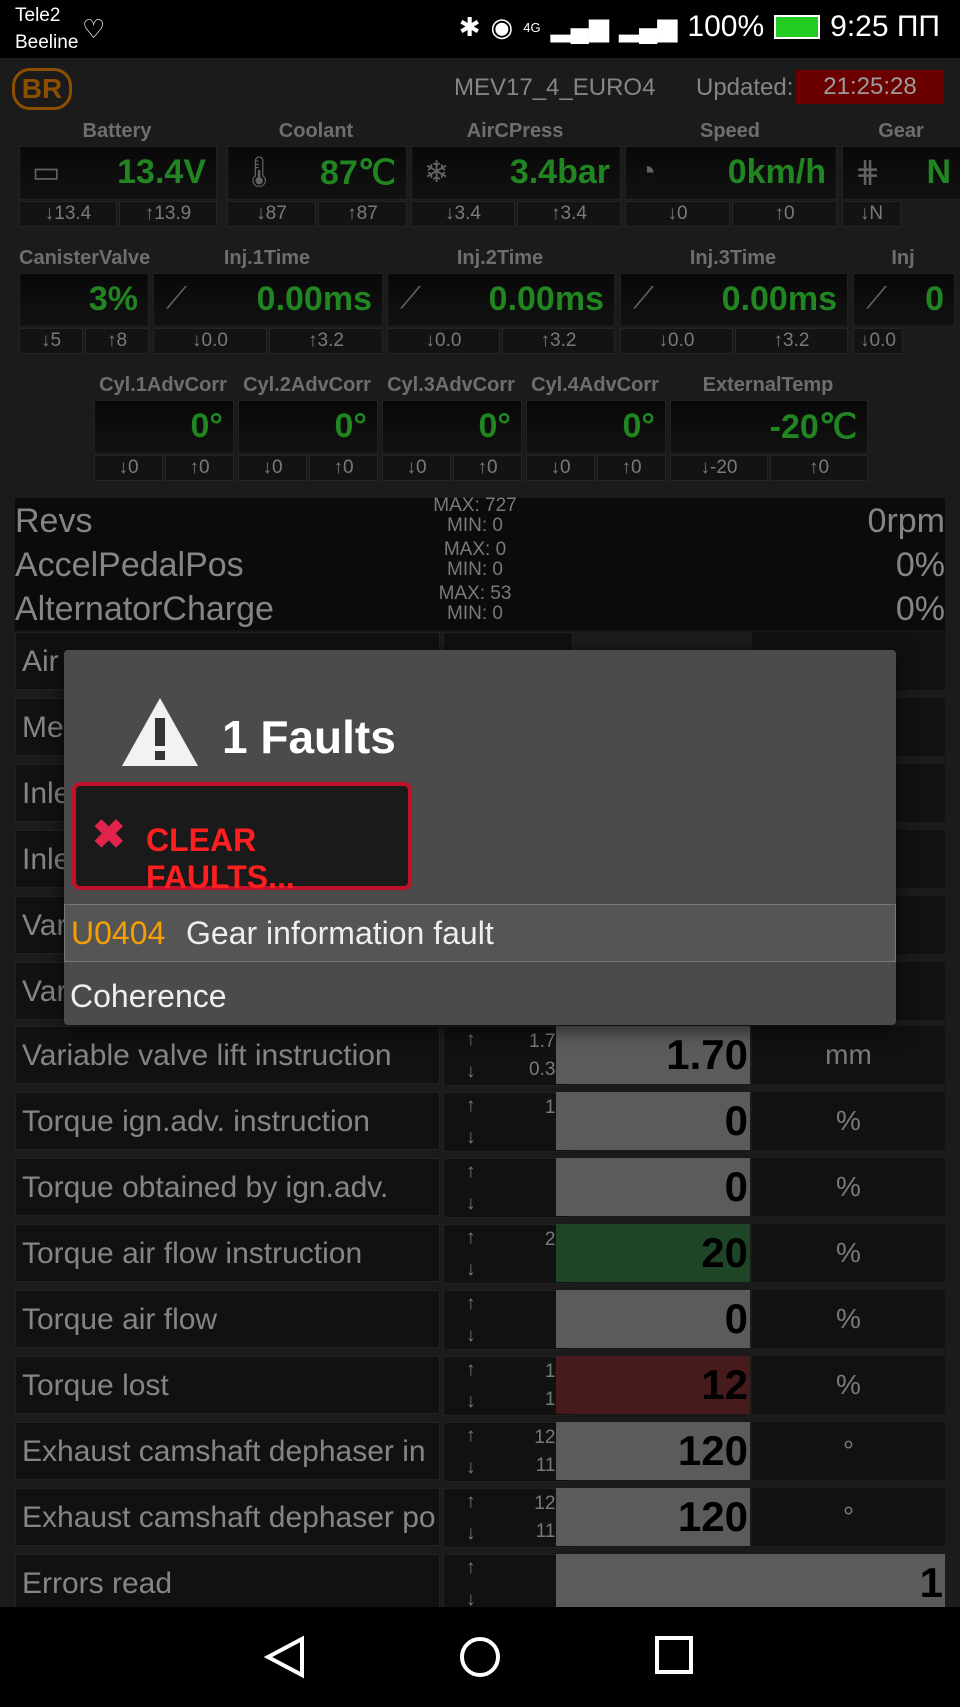 This screenshot has height=1707, width=960. What do you see at coordinates (726, 26) in the screenshot?
I see `battery-percent: 100%` at bounding box center [726, 26].